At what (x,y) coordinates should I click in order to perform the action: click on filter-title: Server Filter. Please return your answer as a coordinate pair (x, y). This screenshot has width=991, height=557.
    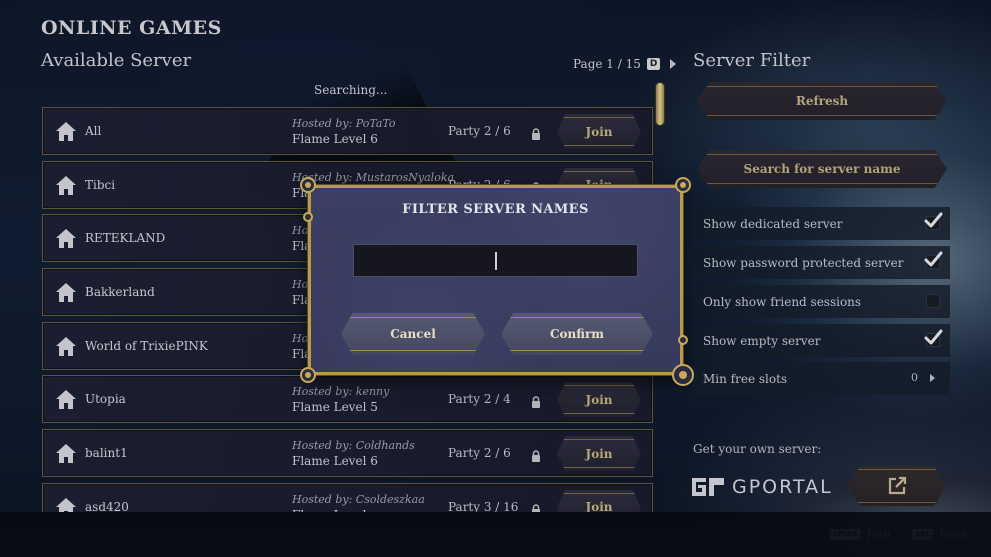
    Looking at the image, I should click on (752, 60).